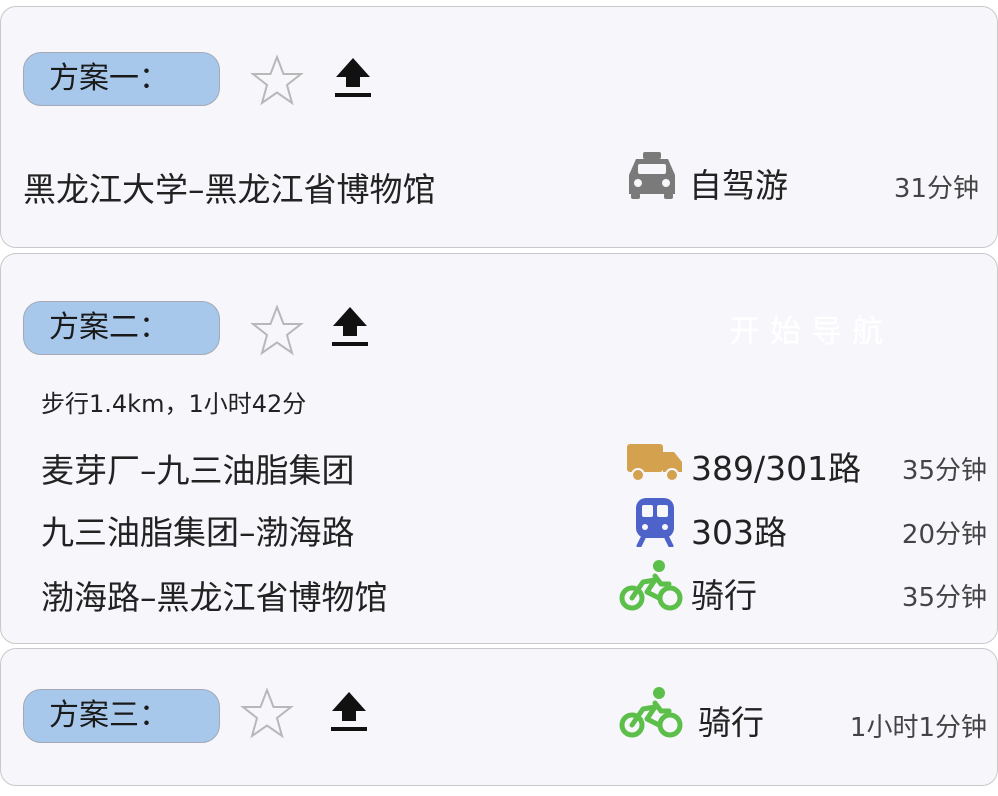 The height and width of the screenshot is (796, 998). Describe the element at coordinates (229, 189) in the screenshot. I see `route-segment: 黑龙江大学–黑龙江省博物馆` at that location.